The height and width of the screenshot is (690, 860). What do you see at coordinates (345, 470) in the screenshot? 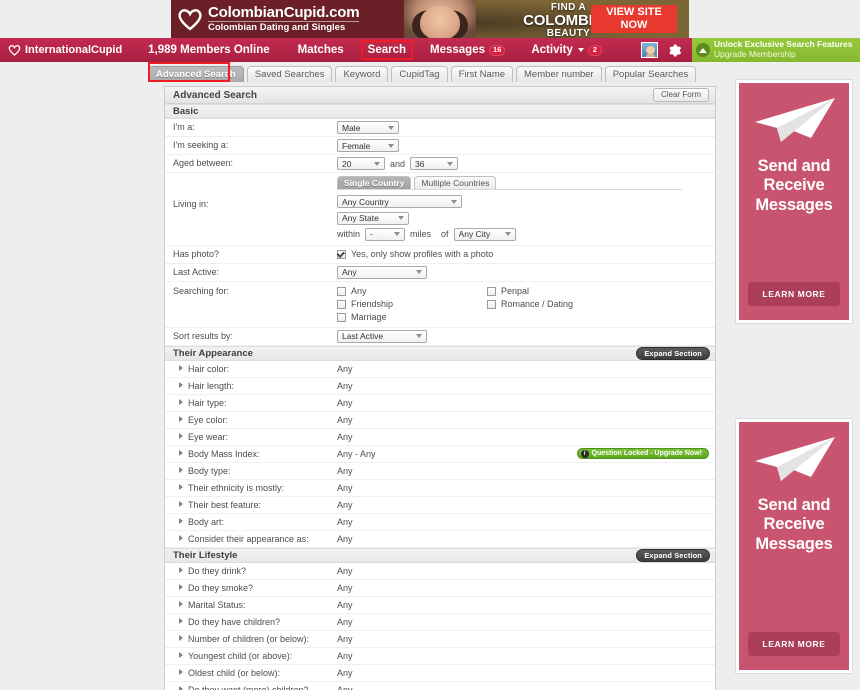
I see `value-body-type: Any` at bounding box center [345, 470].